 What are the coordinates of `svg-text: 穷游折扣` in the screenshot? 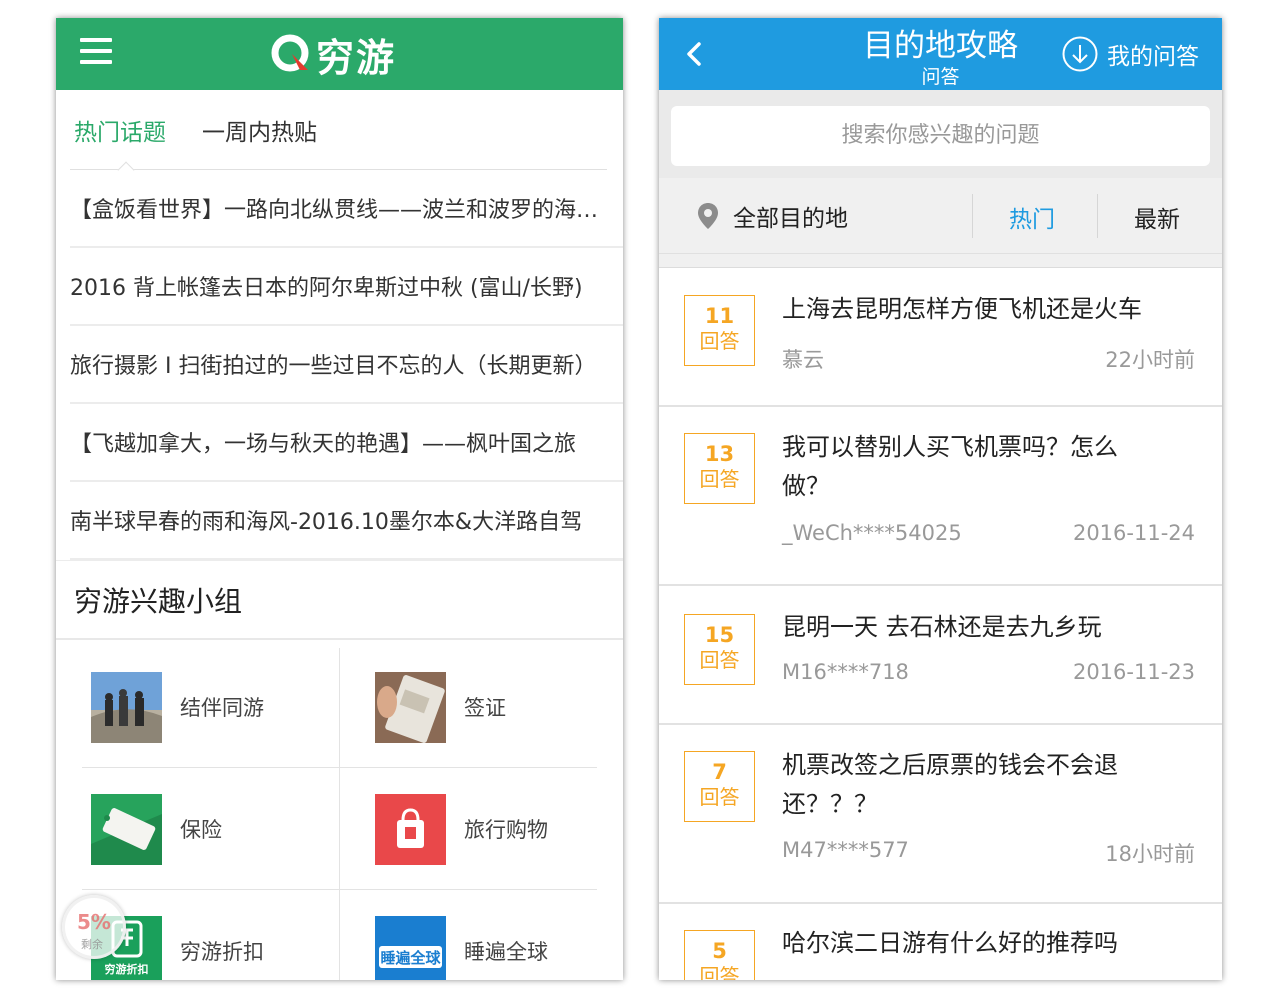 It's located at (127, 969).